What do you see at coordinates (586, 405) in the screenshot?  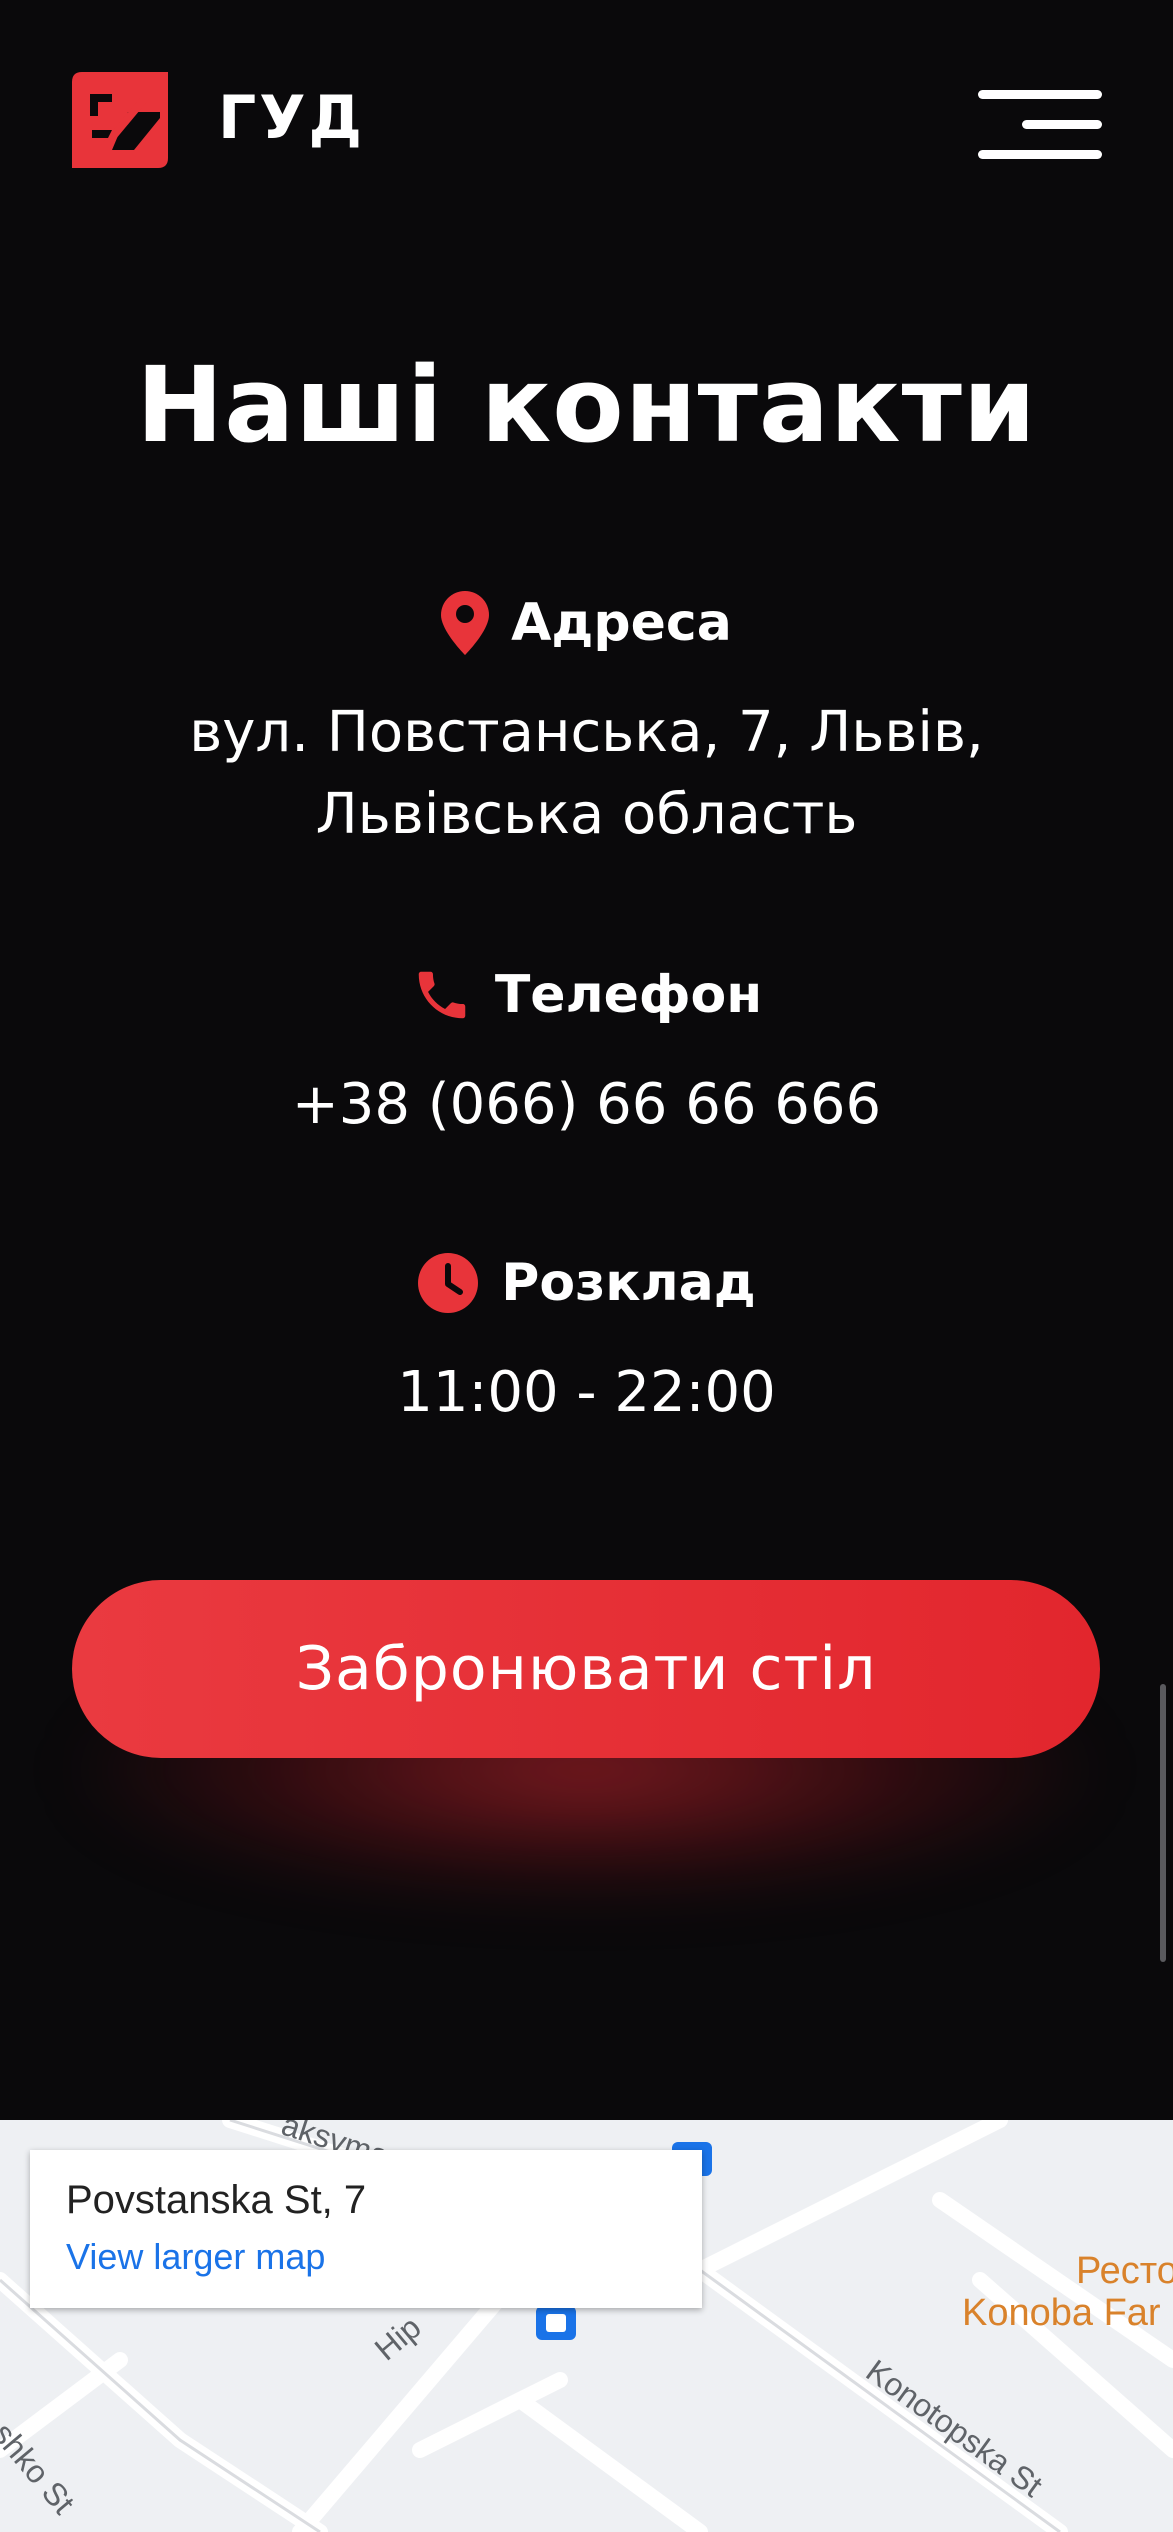 I see `contacts-title: Наші контакти` at bounding box center [586, 405].